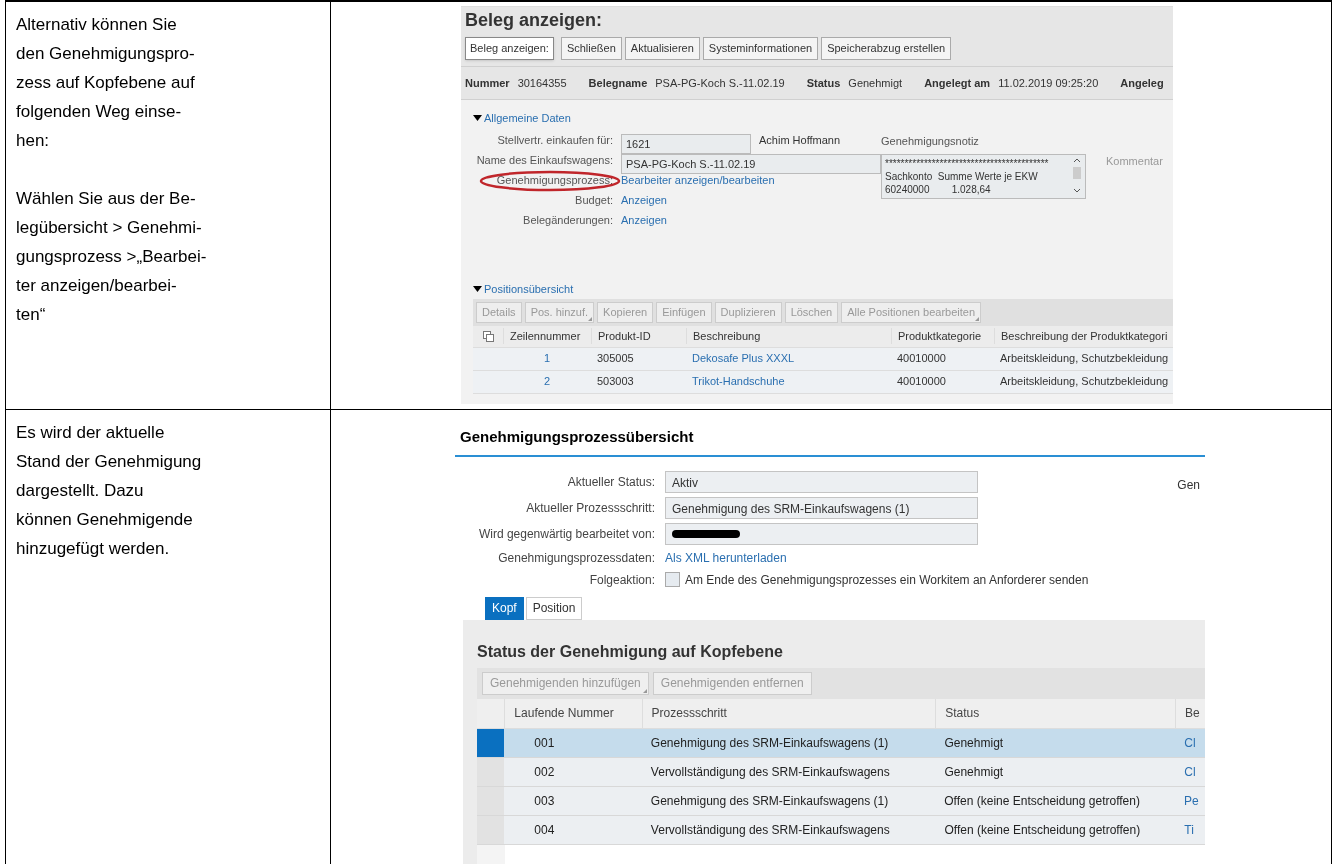 The height and width of the screenshot is (864, 1333). What do you see at coordinates (109, 491) in the screenshot?
I see `instruction-paragraph: Es wird der aktuelle Stand der Genehmigung dargestellt. Dazu können Genehmigende hinzugefügt werden.` at bounding box center [109, 491].